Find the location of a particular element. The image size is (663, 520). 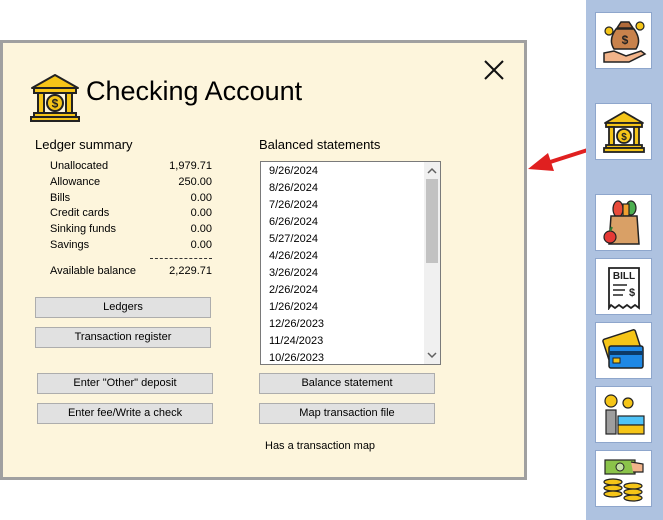

ledger-row: Allowance 250.00 is located at coordinates (131, 183).